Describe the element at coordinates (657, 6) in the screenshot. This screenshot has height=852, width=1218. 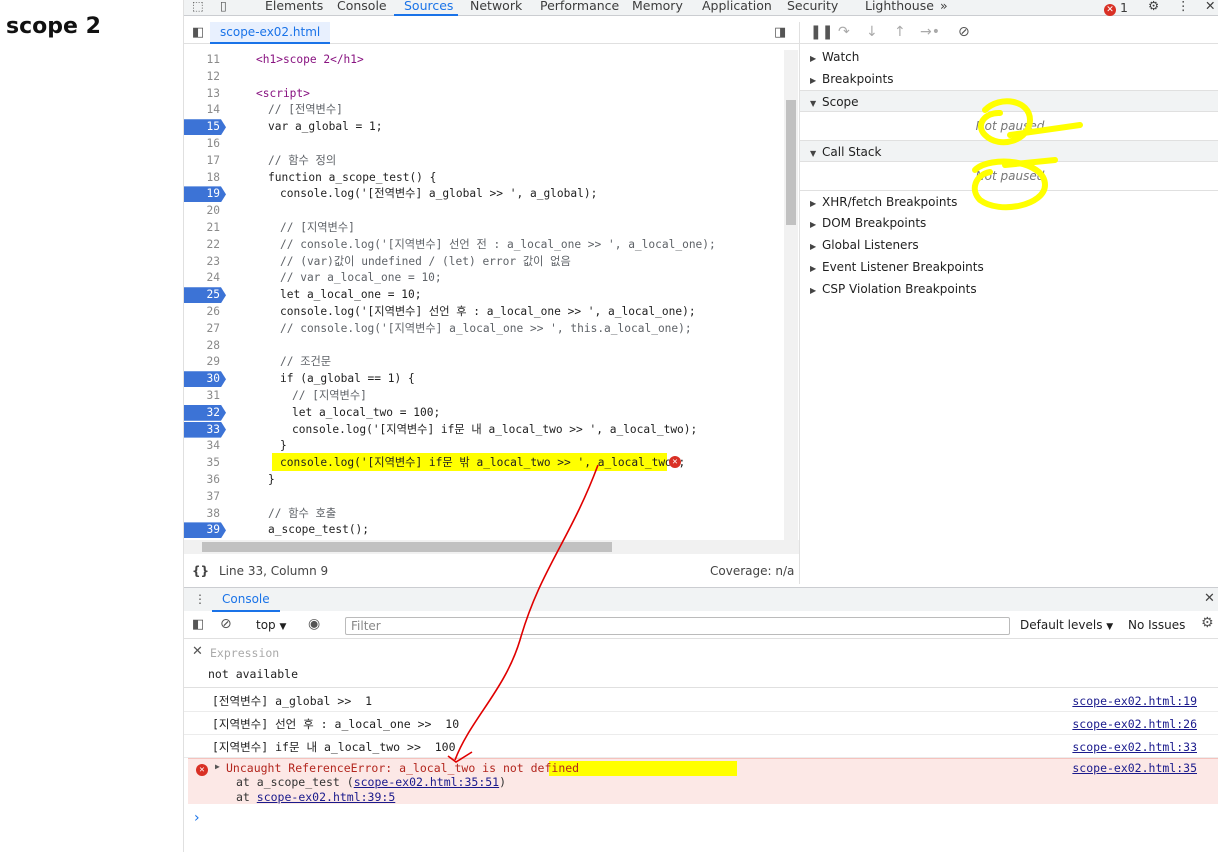
I see `tab-memory: Memory` at that location.